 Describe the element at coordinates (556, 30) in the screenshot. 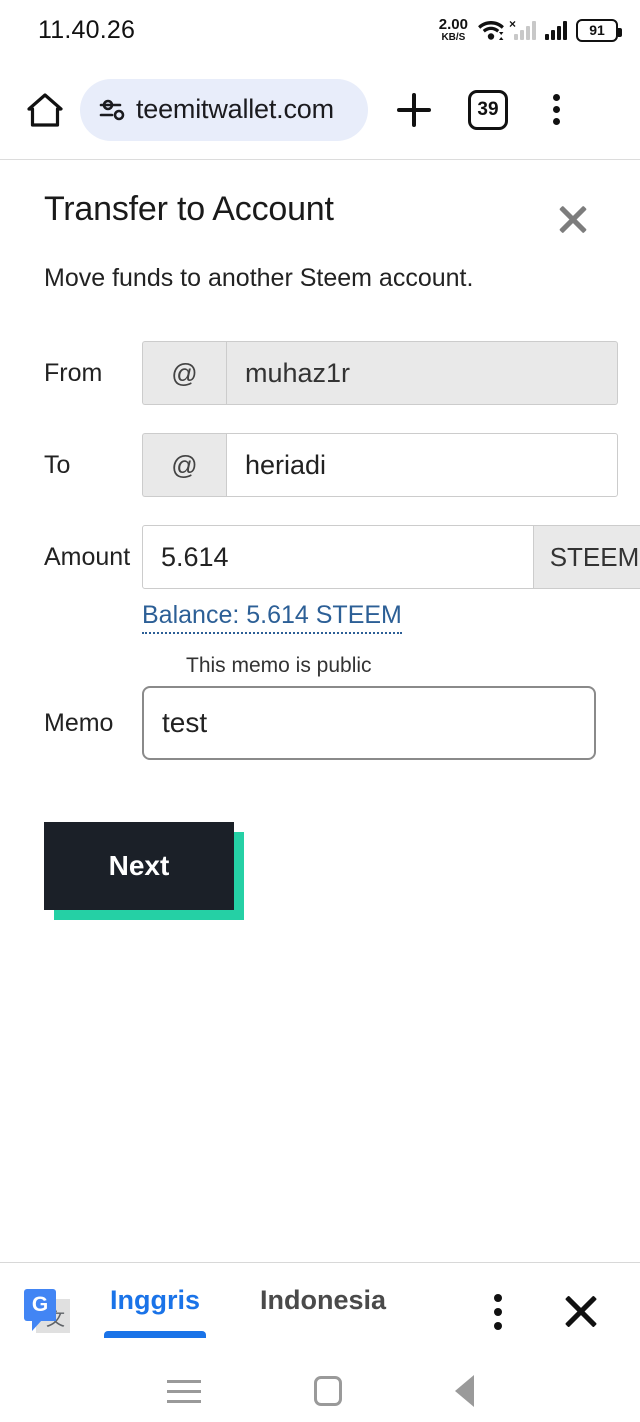

I see `signal-bars-icon` at that location.